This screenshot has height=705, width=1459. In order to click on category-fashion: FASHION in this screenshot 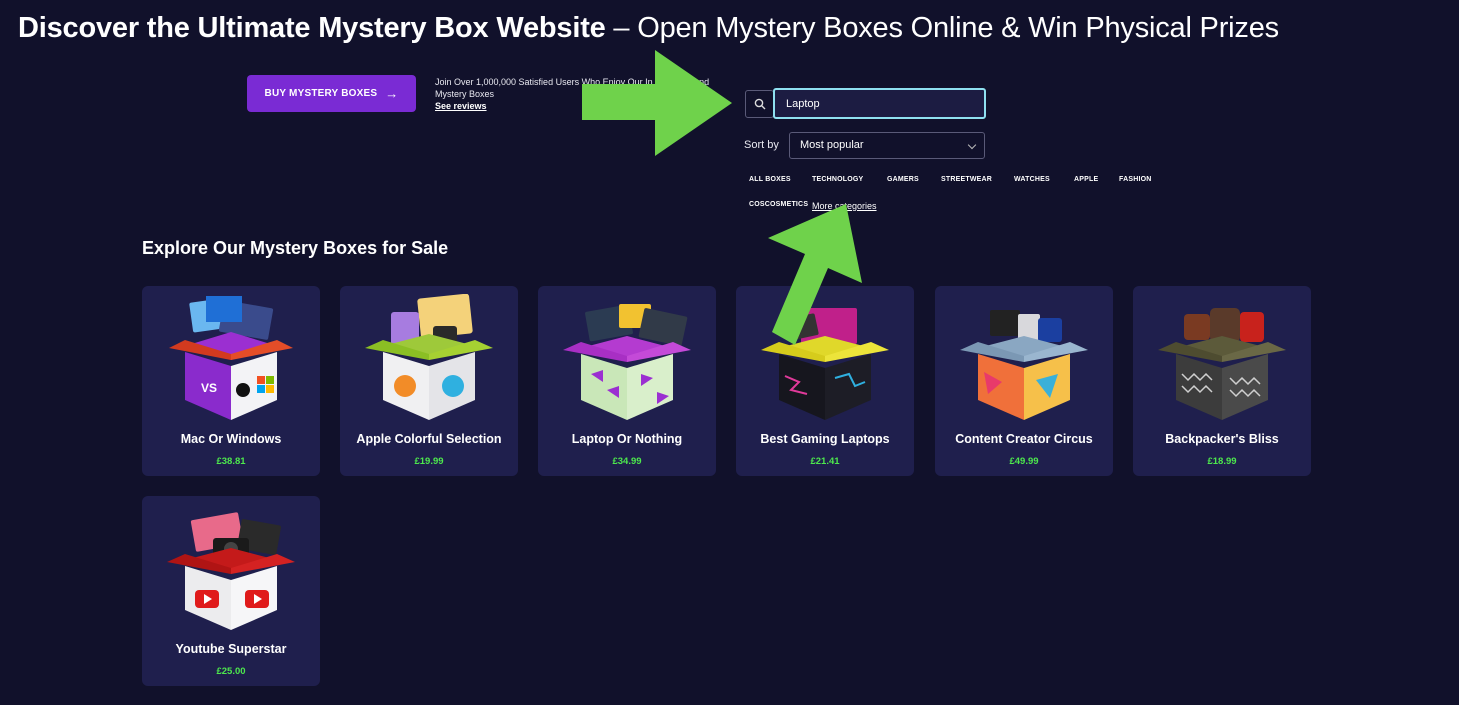, I will do `click(1135, 179)`.